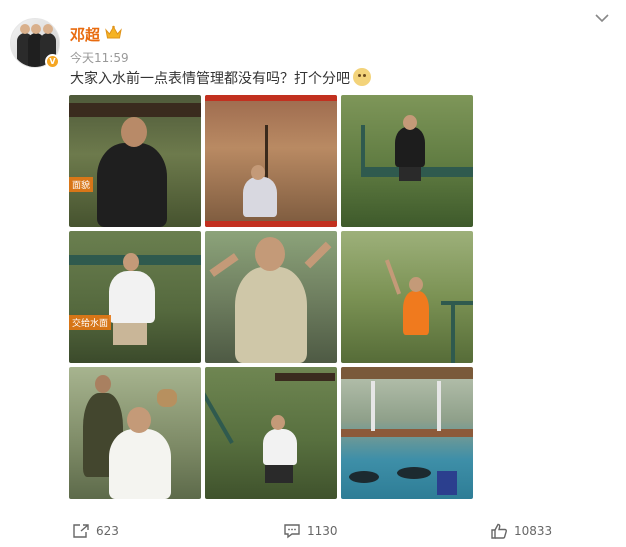  I want to click on photo-caption: 交给水面, so click(90, 322).